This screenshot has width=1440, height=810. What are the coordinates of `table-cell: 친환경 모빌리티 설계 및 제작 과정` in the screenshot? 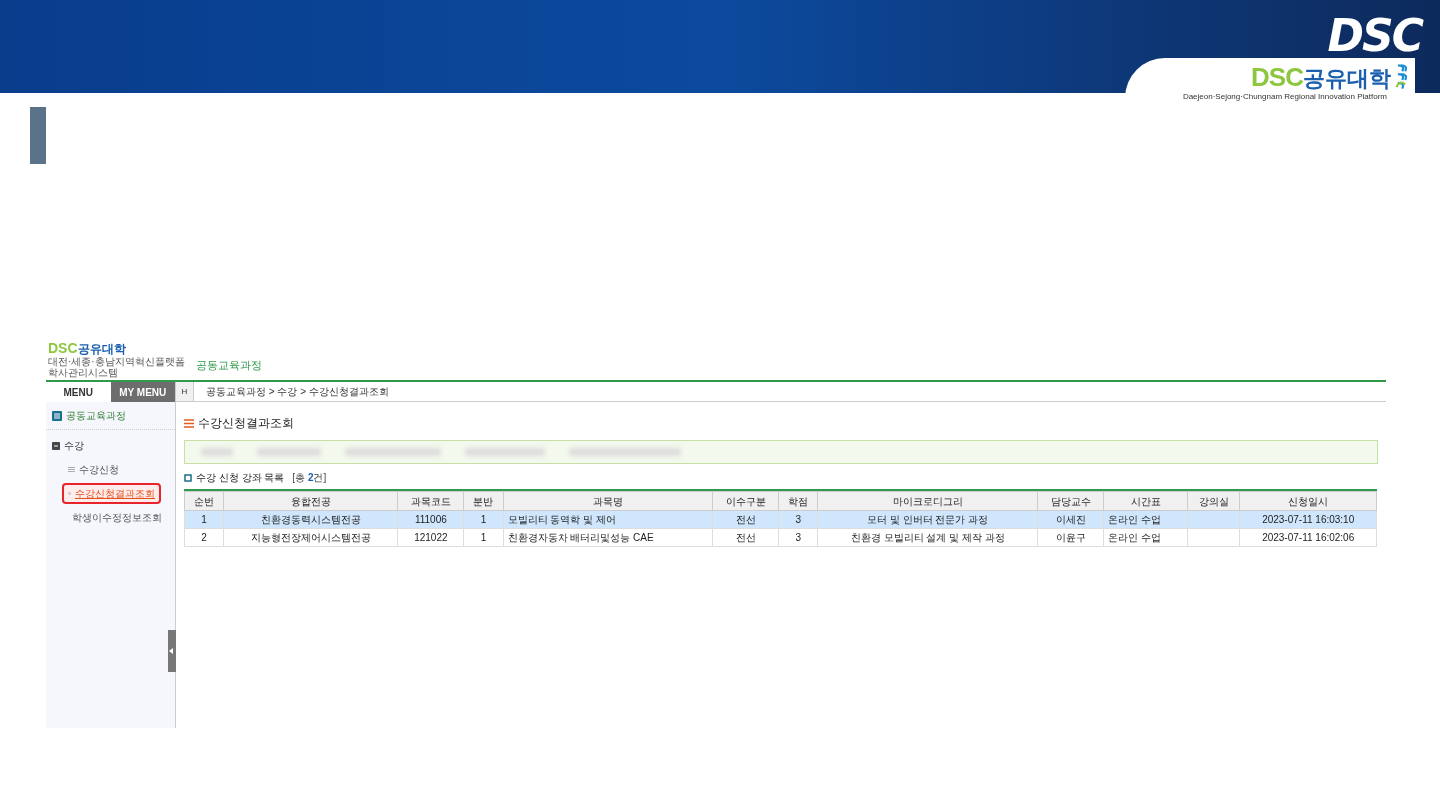 It's located at (927, 537).